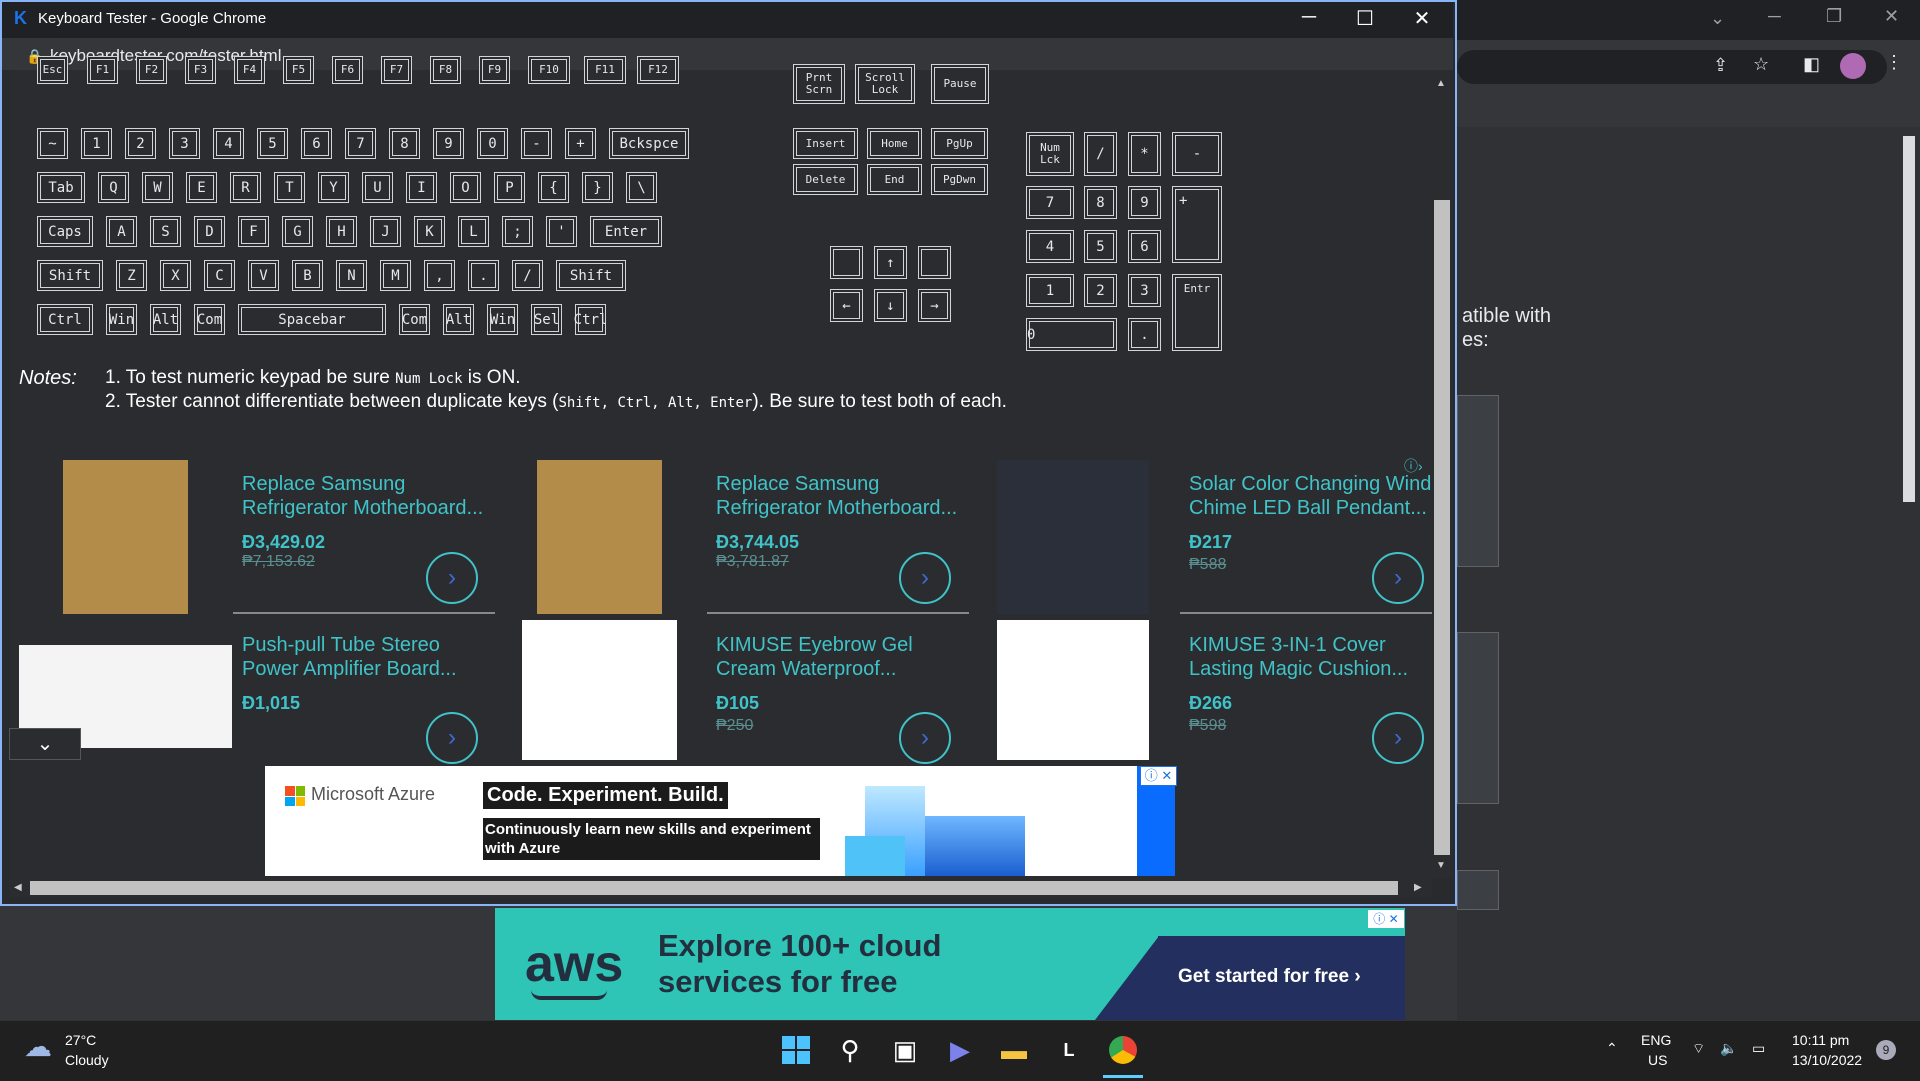  Describe the element at coordinates (1050, 290) in the screenshot. I see `numpad-key: 1` at that location.